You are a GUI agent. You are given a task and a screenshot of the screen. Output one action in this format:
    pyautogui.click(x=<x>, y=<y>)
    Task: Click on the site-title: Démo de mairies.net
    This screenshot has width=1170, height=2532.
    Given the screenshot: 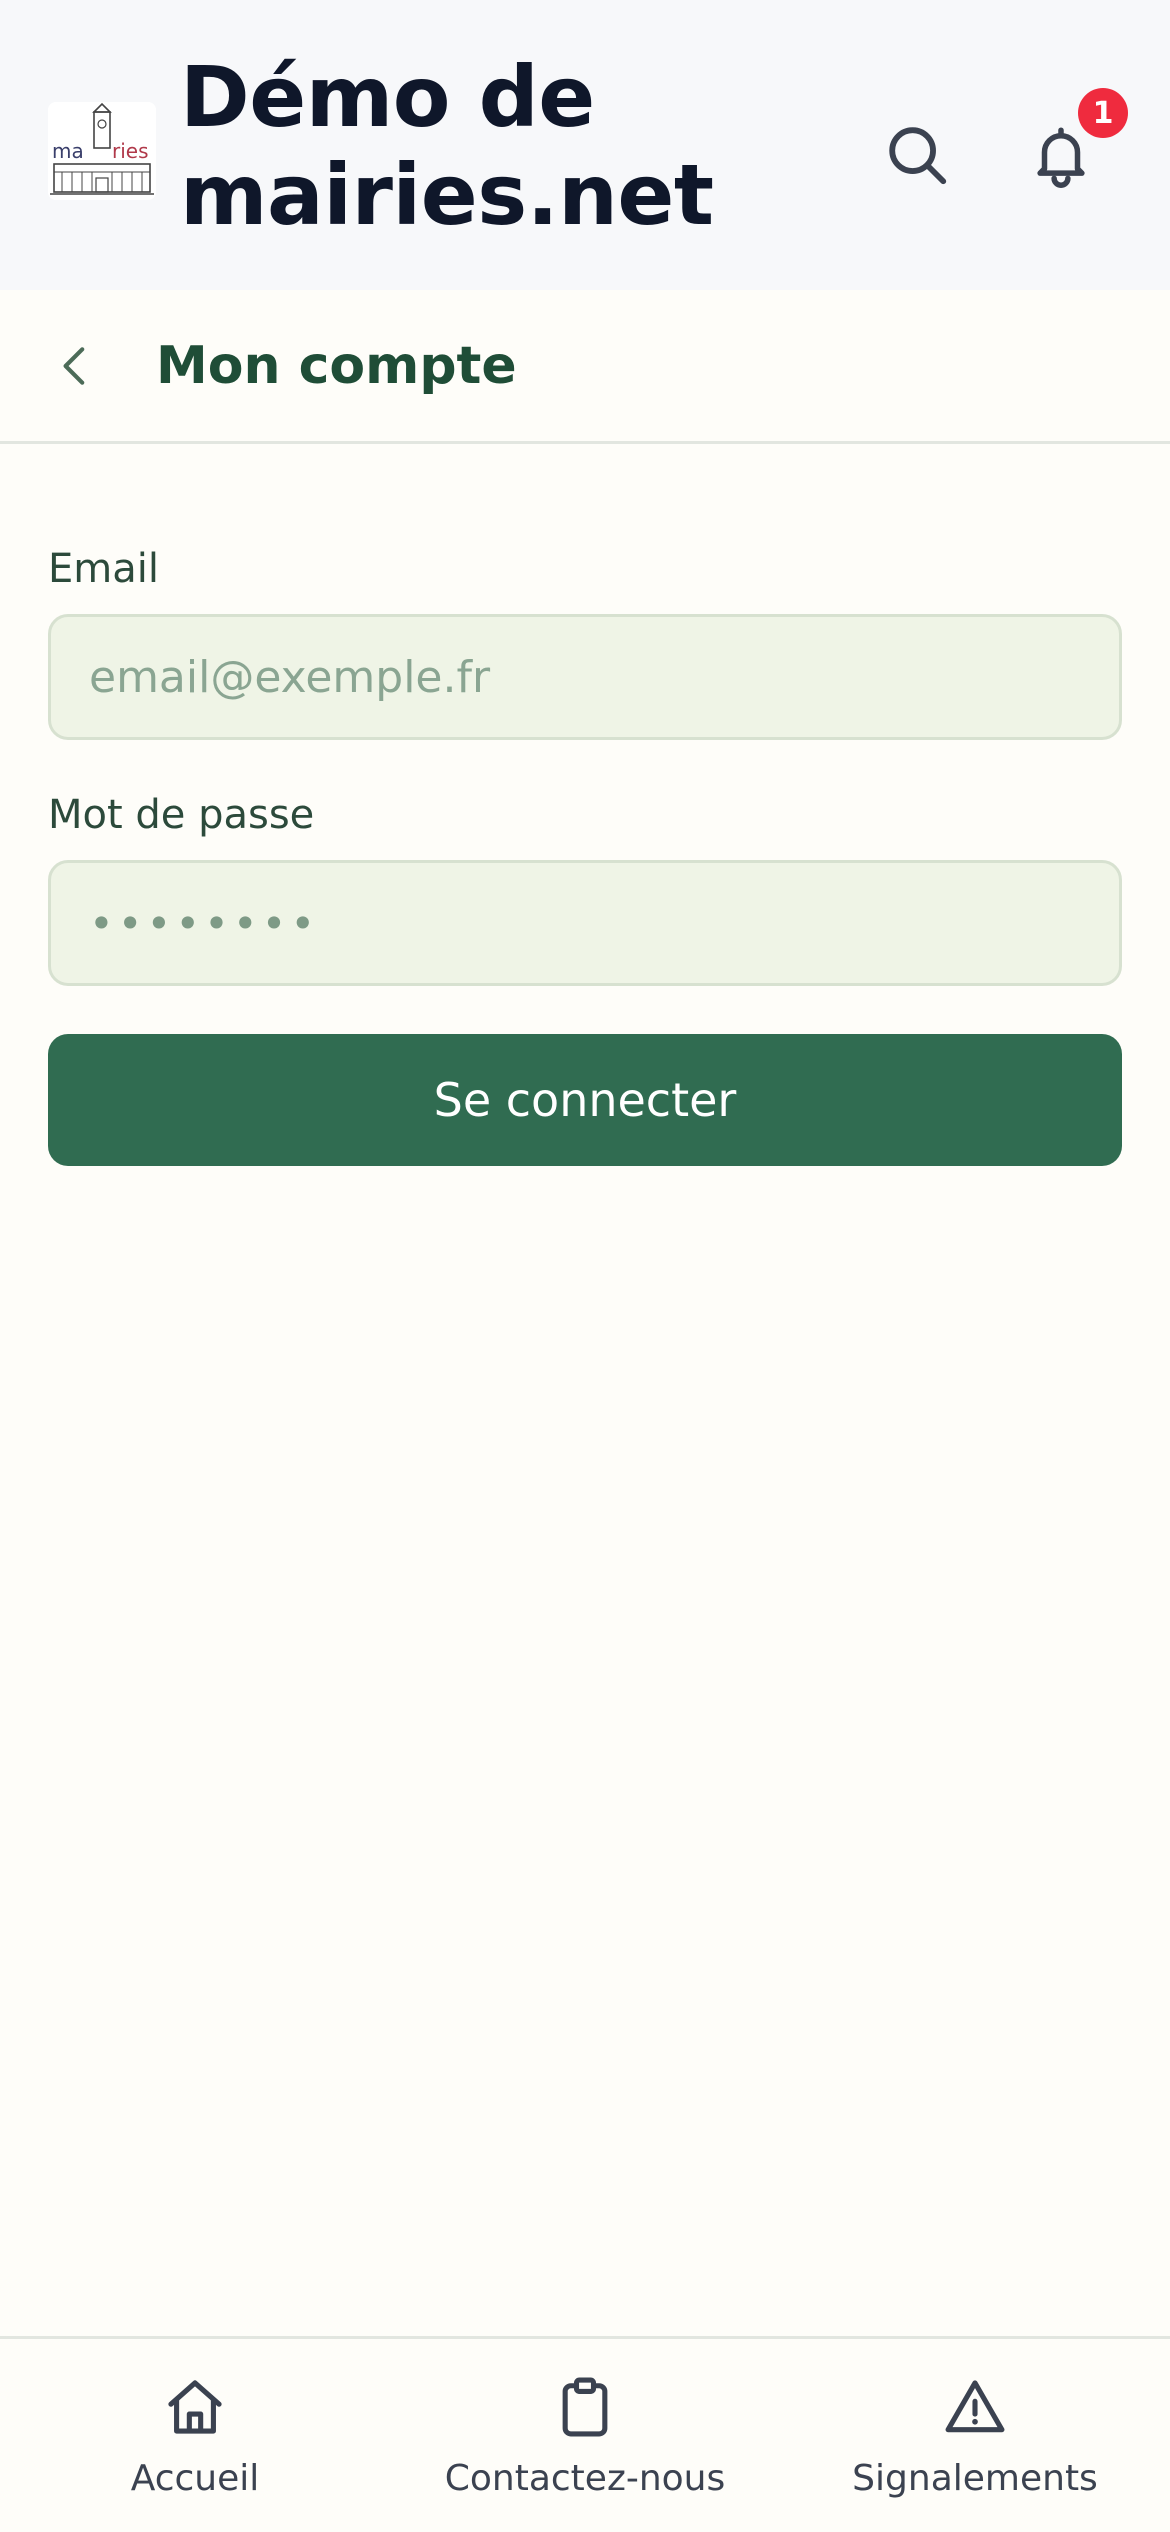 What is the action you would take?
    pyautogui.click(x=447, y=146)
    